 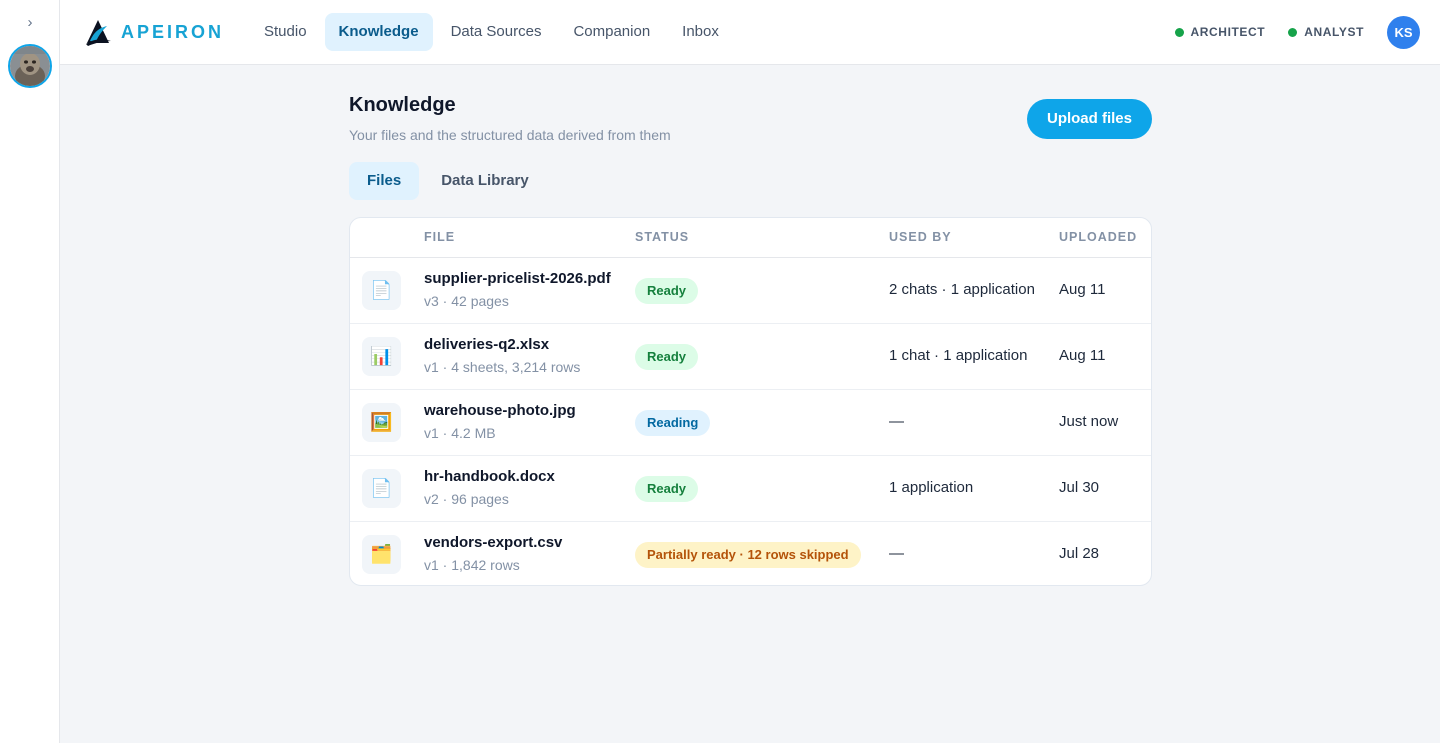 I want to click on status-badge: Partially ready · 12 rows skipped, so click(x=748, y=555).